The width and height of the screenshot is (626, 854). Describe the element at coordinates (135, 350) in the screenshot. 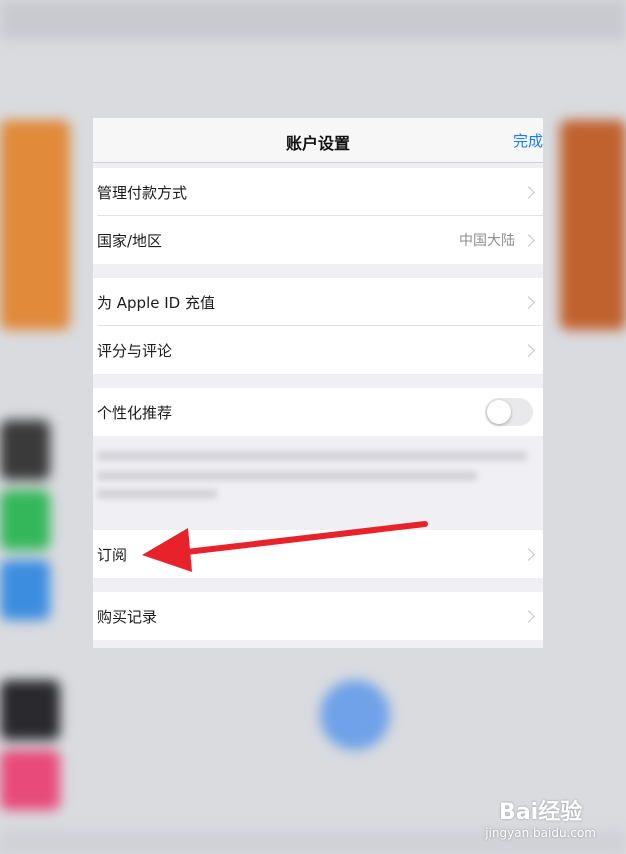

I see `row-label: 评分与评论` at that location.